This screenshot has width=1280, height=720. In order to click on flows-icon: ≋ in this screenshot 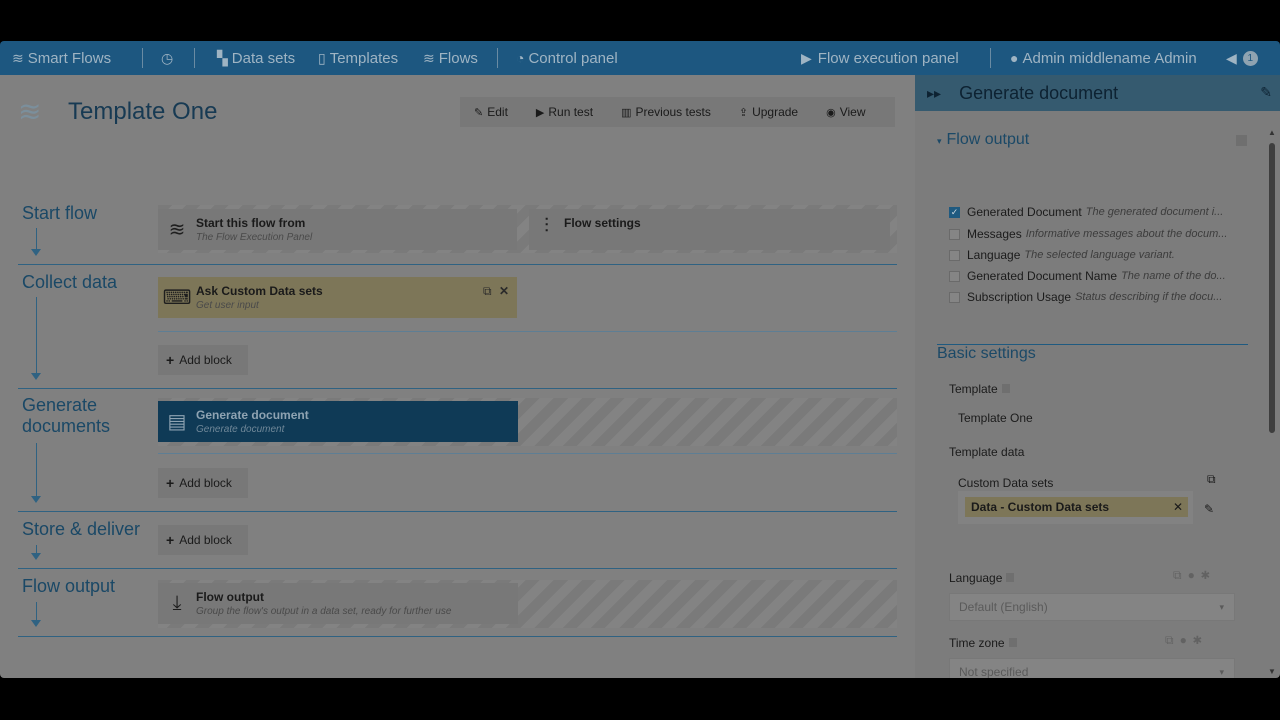, I will do `click(429, 57)`.